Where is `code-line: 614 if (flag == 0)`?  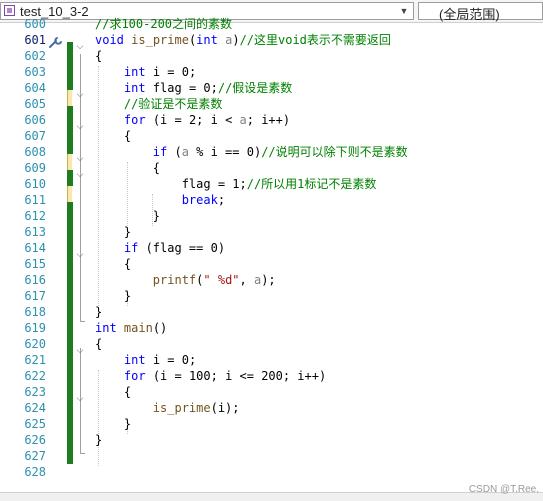
code-line: 614 if (flag == 0) is located at coordinates (271, 248).